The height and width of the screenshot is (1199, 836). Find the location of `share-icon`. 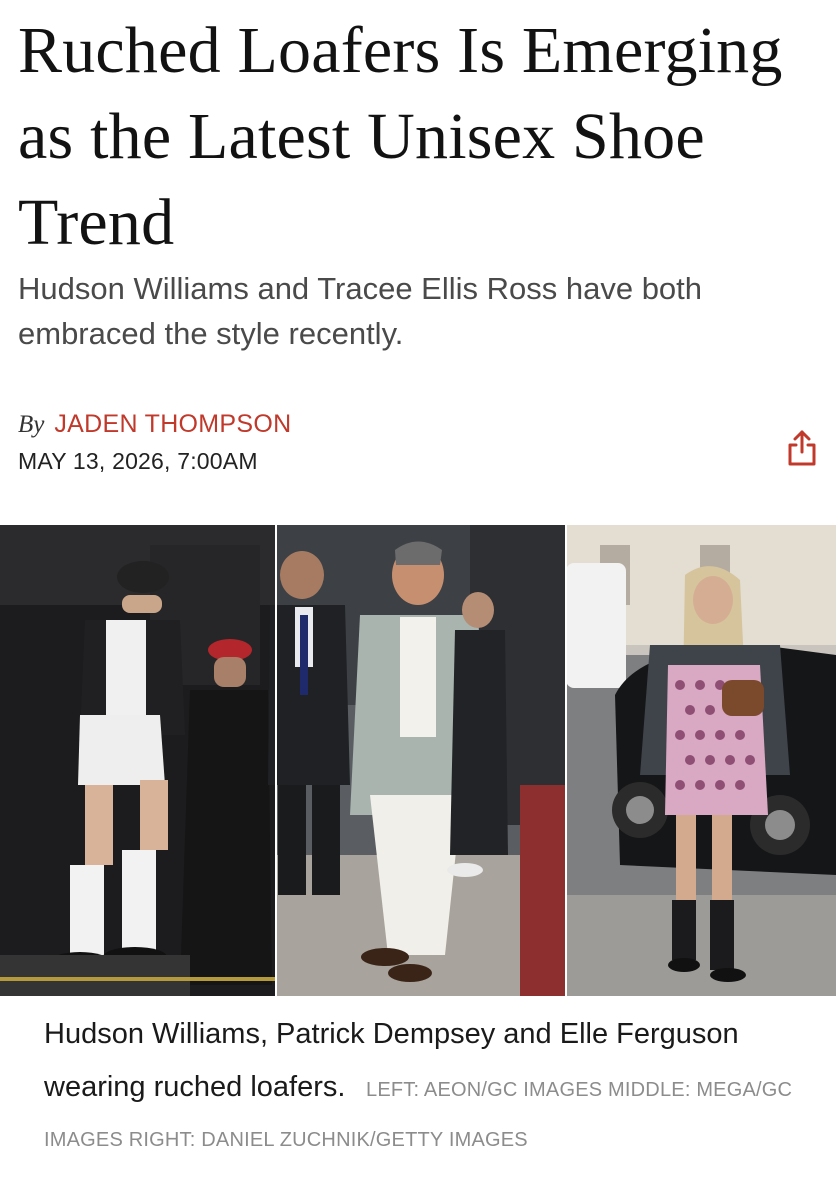

share-icon is located at coordinates (802, 448).